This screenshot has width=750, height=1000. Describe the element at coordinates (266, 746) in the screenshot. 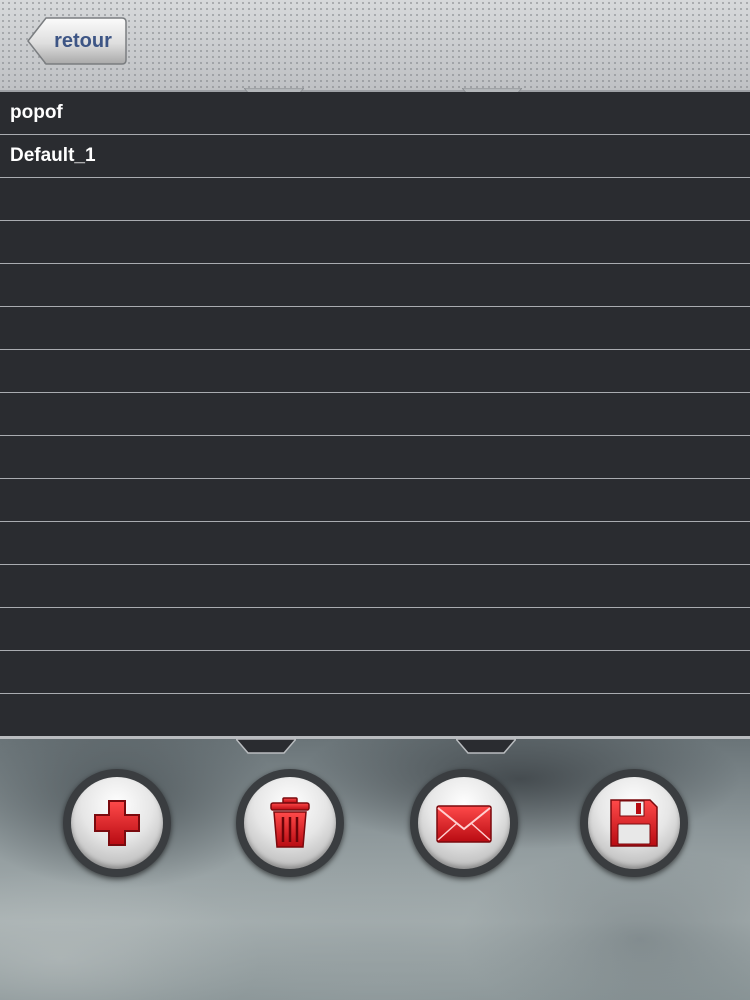

I see `toolbar-tab-notch-left` at that location.